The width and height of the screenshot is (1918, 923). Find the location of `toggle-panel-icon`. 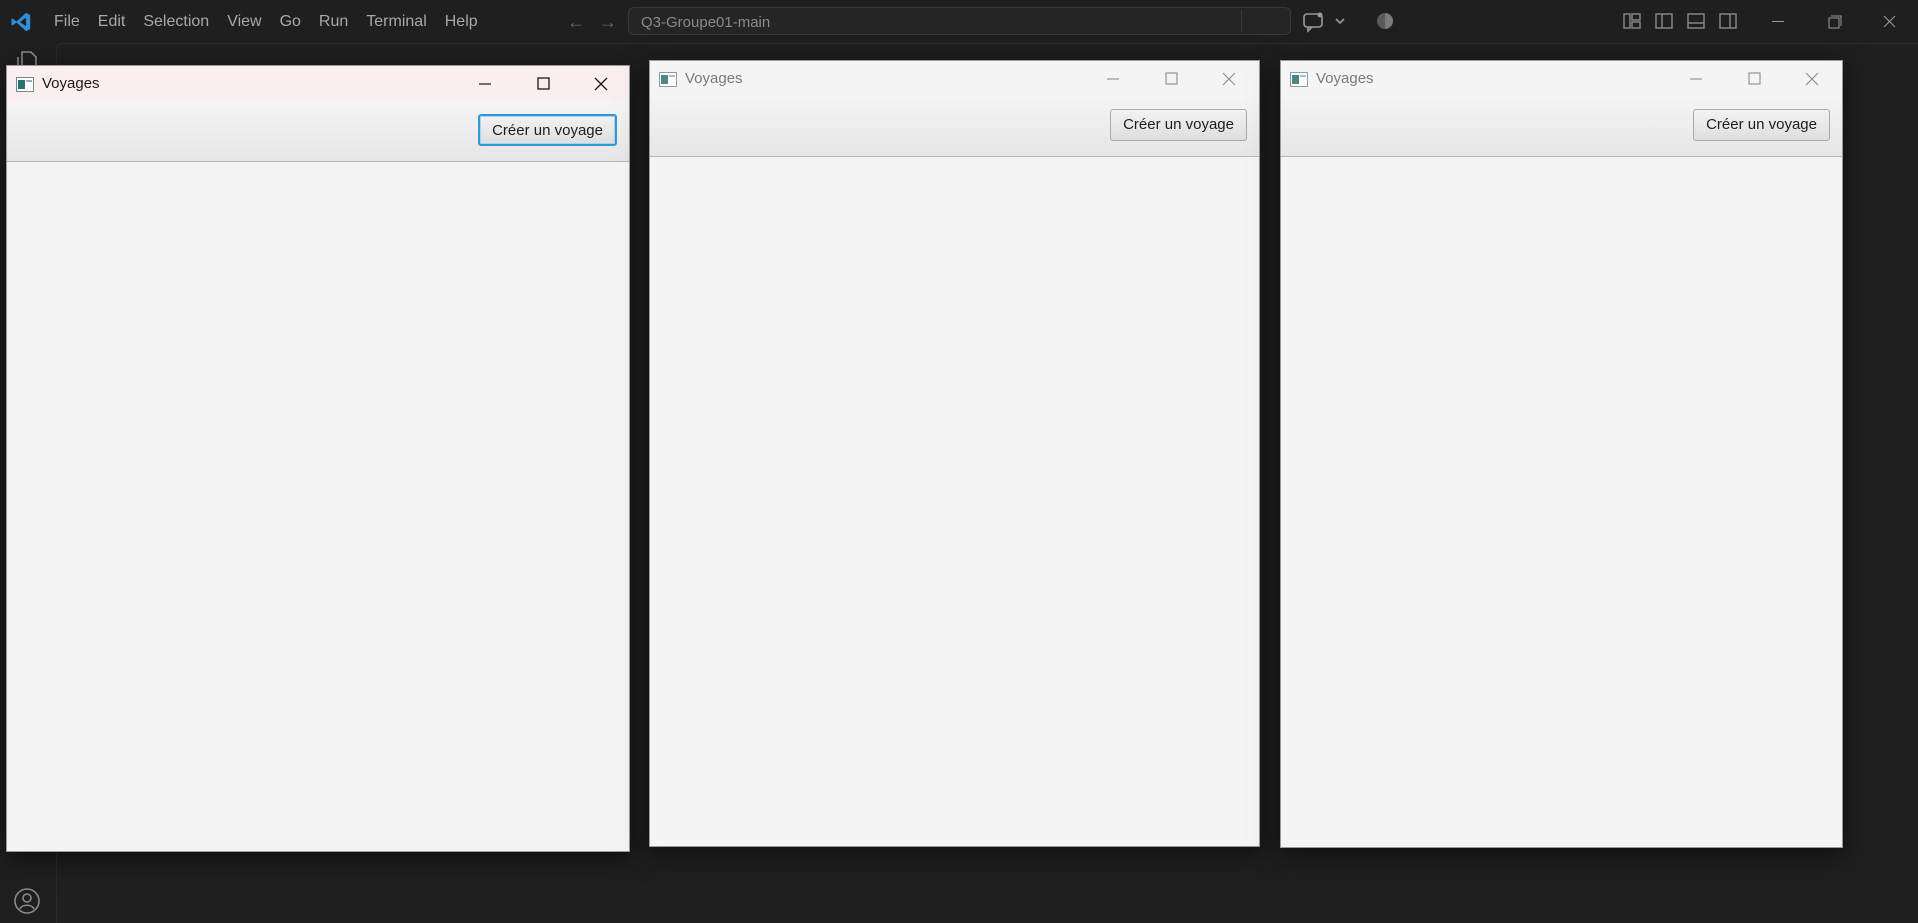

toggle-panel-icon is located at coordinates (1696, 21).